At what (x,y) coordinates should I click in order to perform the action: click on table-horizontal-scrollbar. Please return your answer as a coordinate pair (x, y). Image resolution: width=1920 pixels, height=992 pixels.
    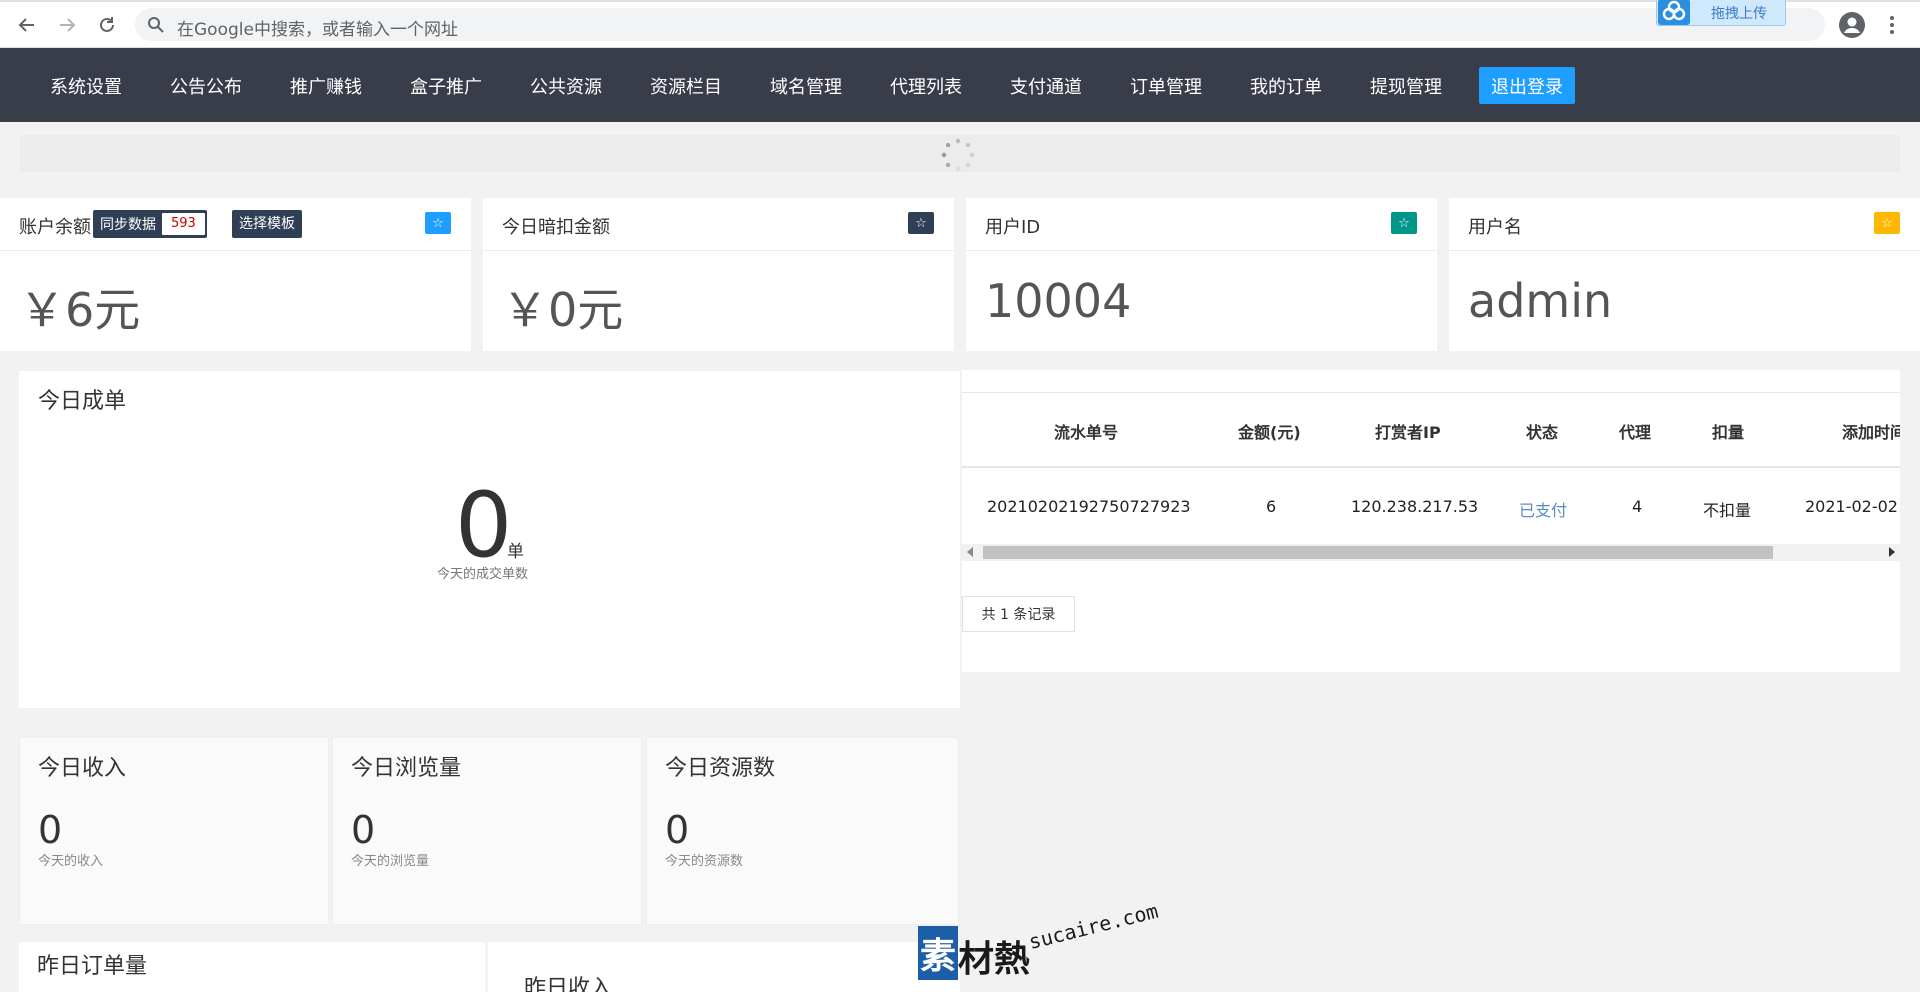
    Looking at the image, I should click on (1431, 552).